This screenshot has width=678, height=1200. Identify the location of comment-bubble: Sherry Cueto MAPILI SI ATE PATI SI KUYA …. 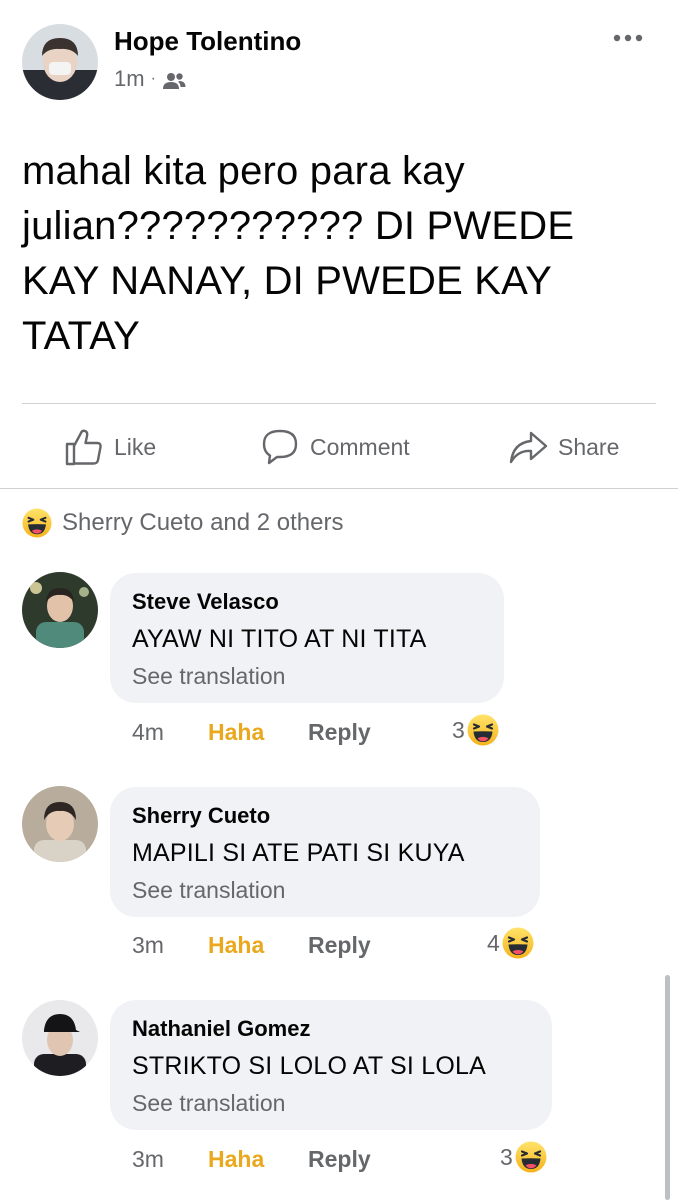
(325, 852).